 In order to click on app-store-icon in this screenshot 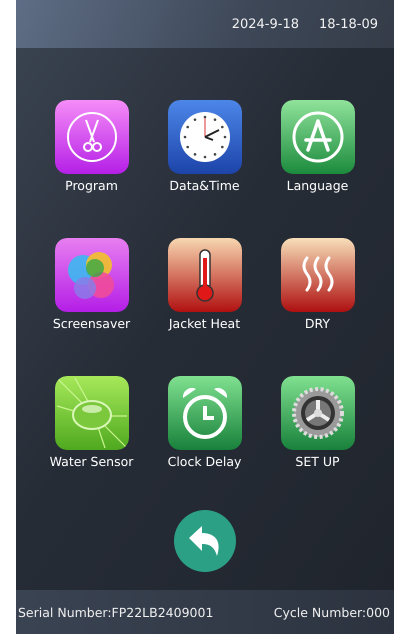, I will do `click(317, 137)`.